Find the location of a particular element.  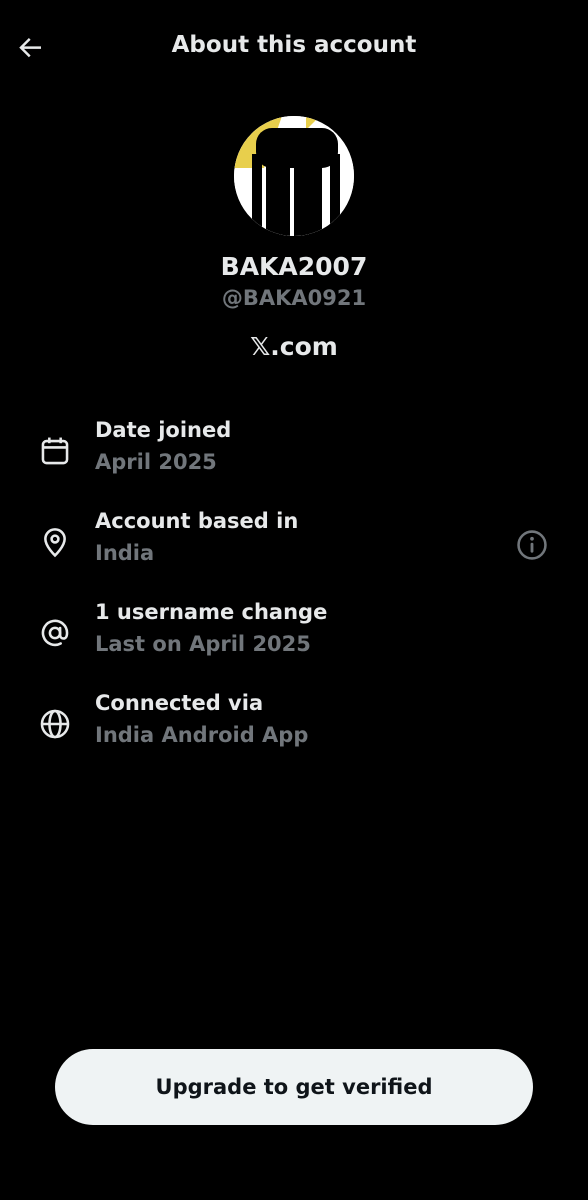

display-name: BAKA2007 is located at coordinates (294, 266).